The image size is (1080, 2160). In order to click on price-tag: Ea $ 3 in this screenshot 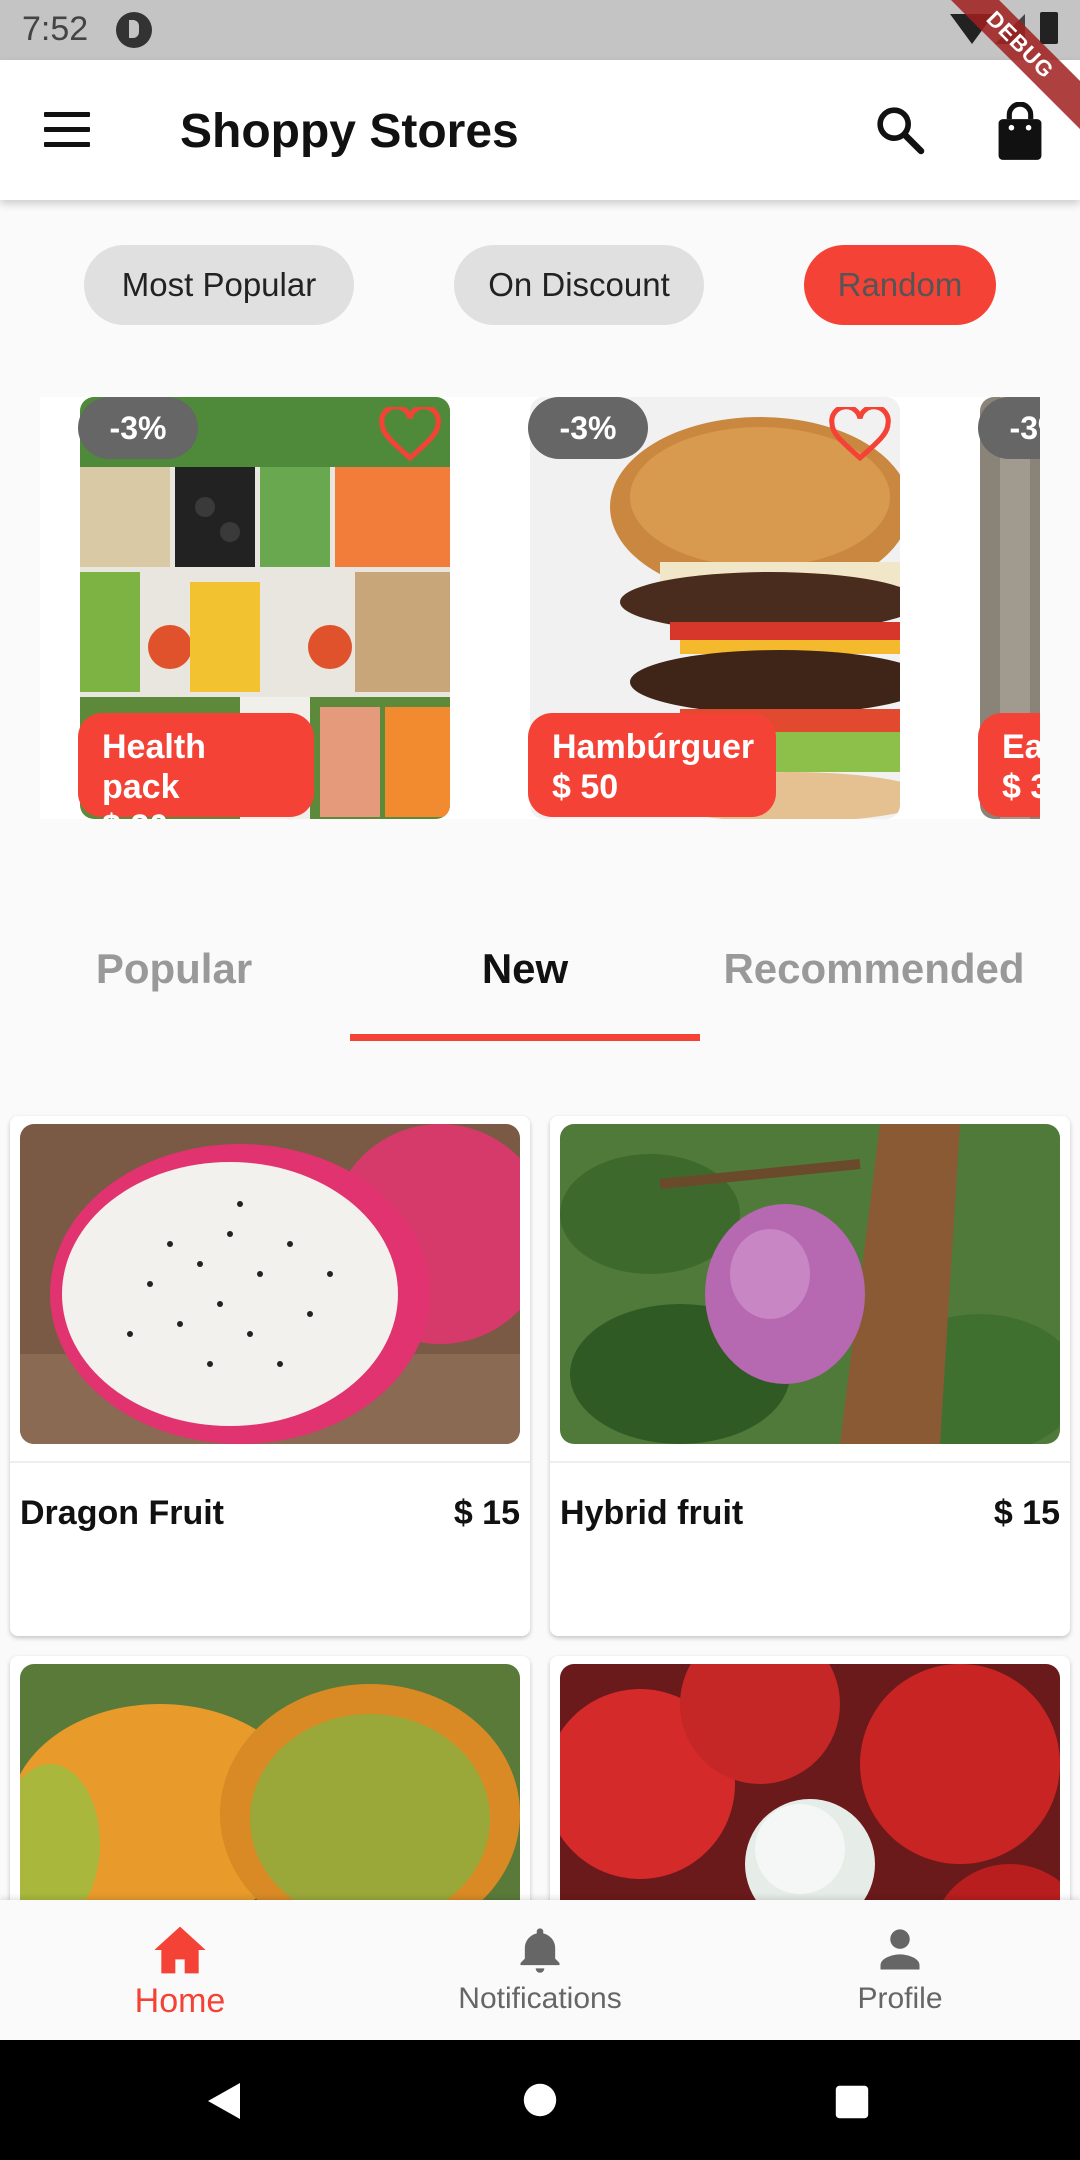, I will do `click(1009, 765)`.